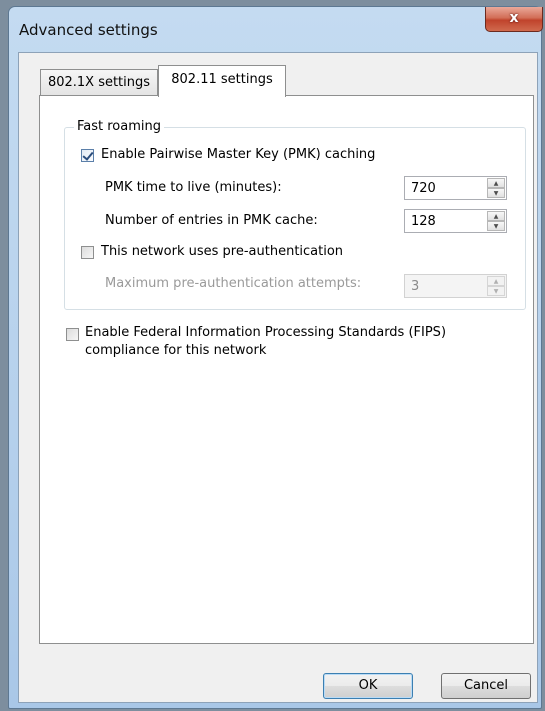 The width and height of the screenshot is (545, 711). What do you see at coordinates (233, 283) in the screenshot?
I see `preauth-attempts-label: Maximum pre-authentication attempts:` at bounding box center [233, 283].